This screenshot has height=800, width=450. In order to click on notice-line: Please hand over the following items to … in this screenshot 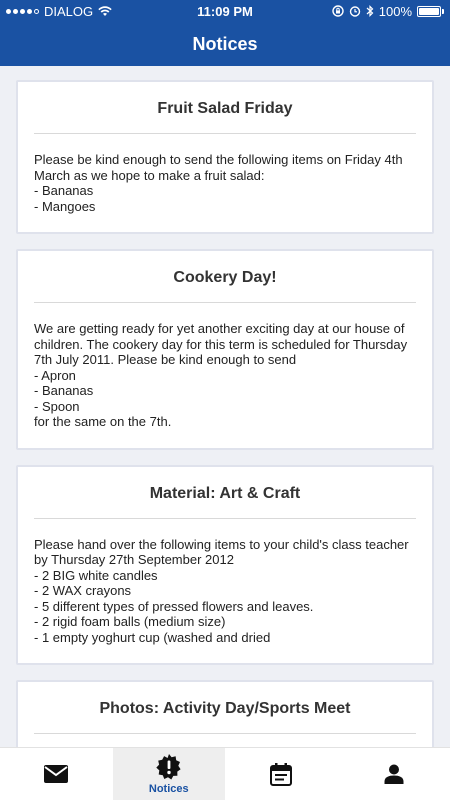, I will do `click(221, 552)`.